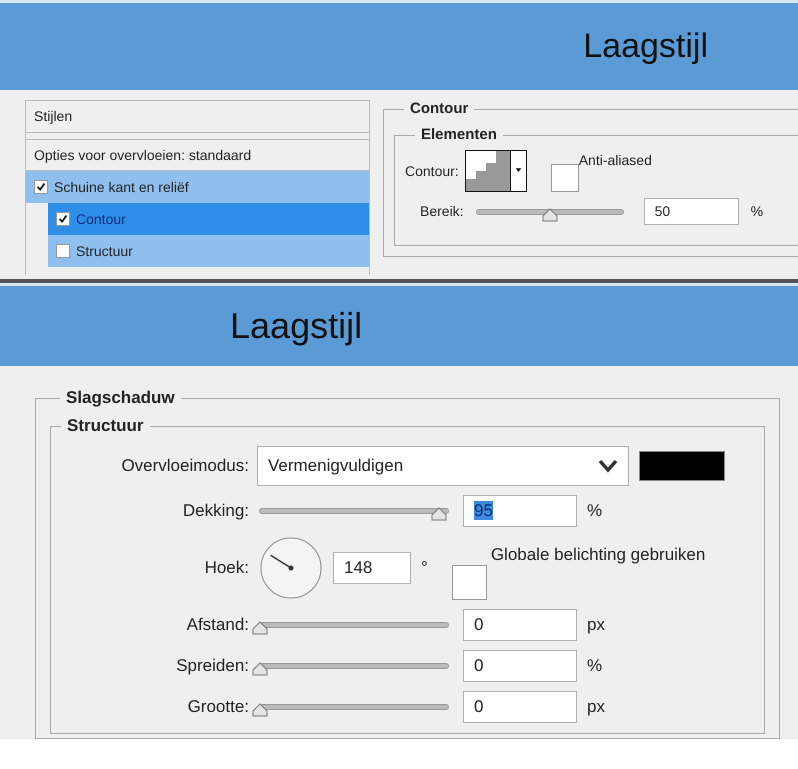 This screenshot has height=769, width=798. What do you see at coordinates (121, 187) in the screenshot?
I see `item-label: Schuine kant en reliëf` at bounding box center [121, 187].